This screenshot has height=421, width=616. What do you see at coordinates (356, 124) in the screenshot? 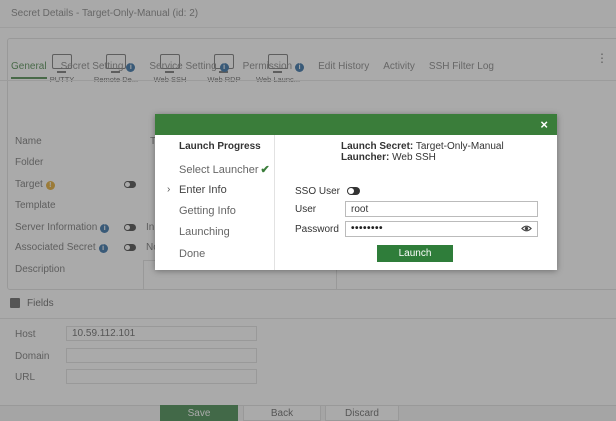
I see `modal-header: ×` at bounding box center [356, 124].